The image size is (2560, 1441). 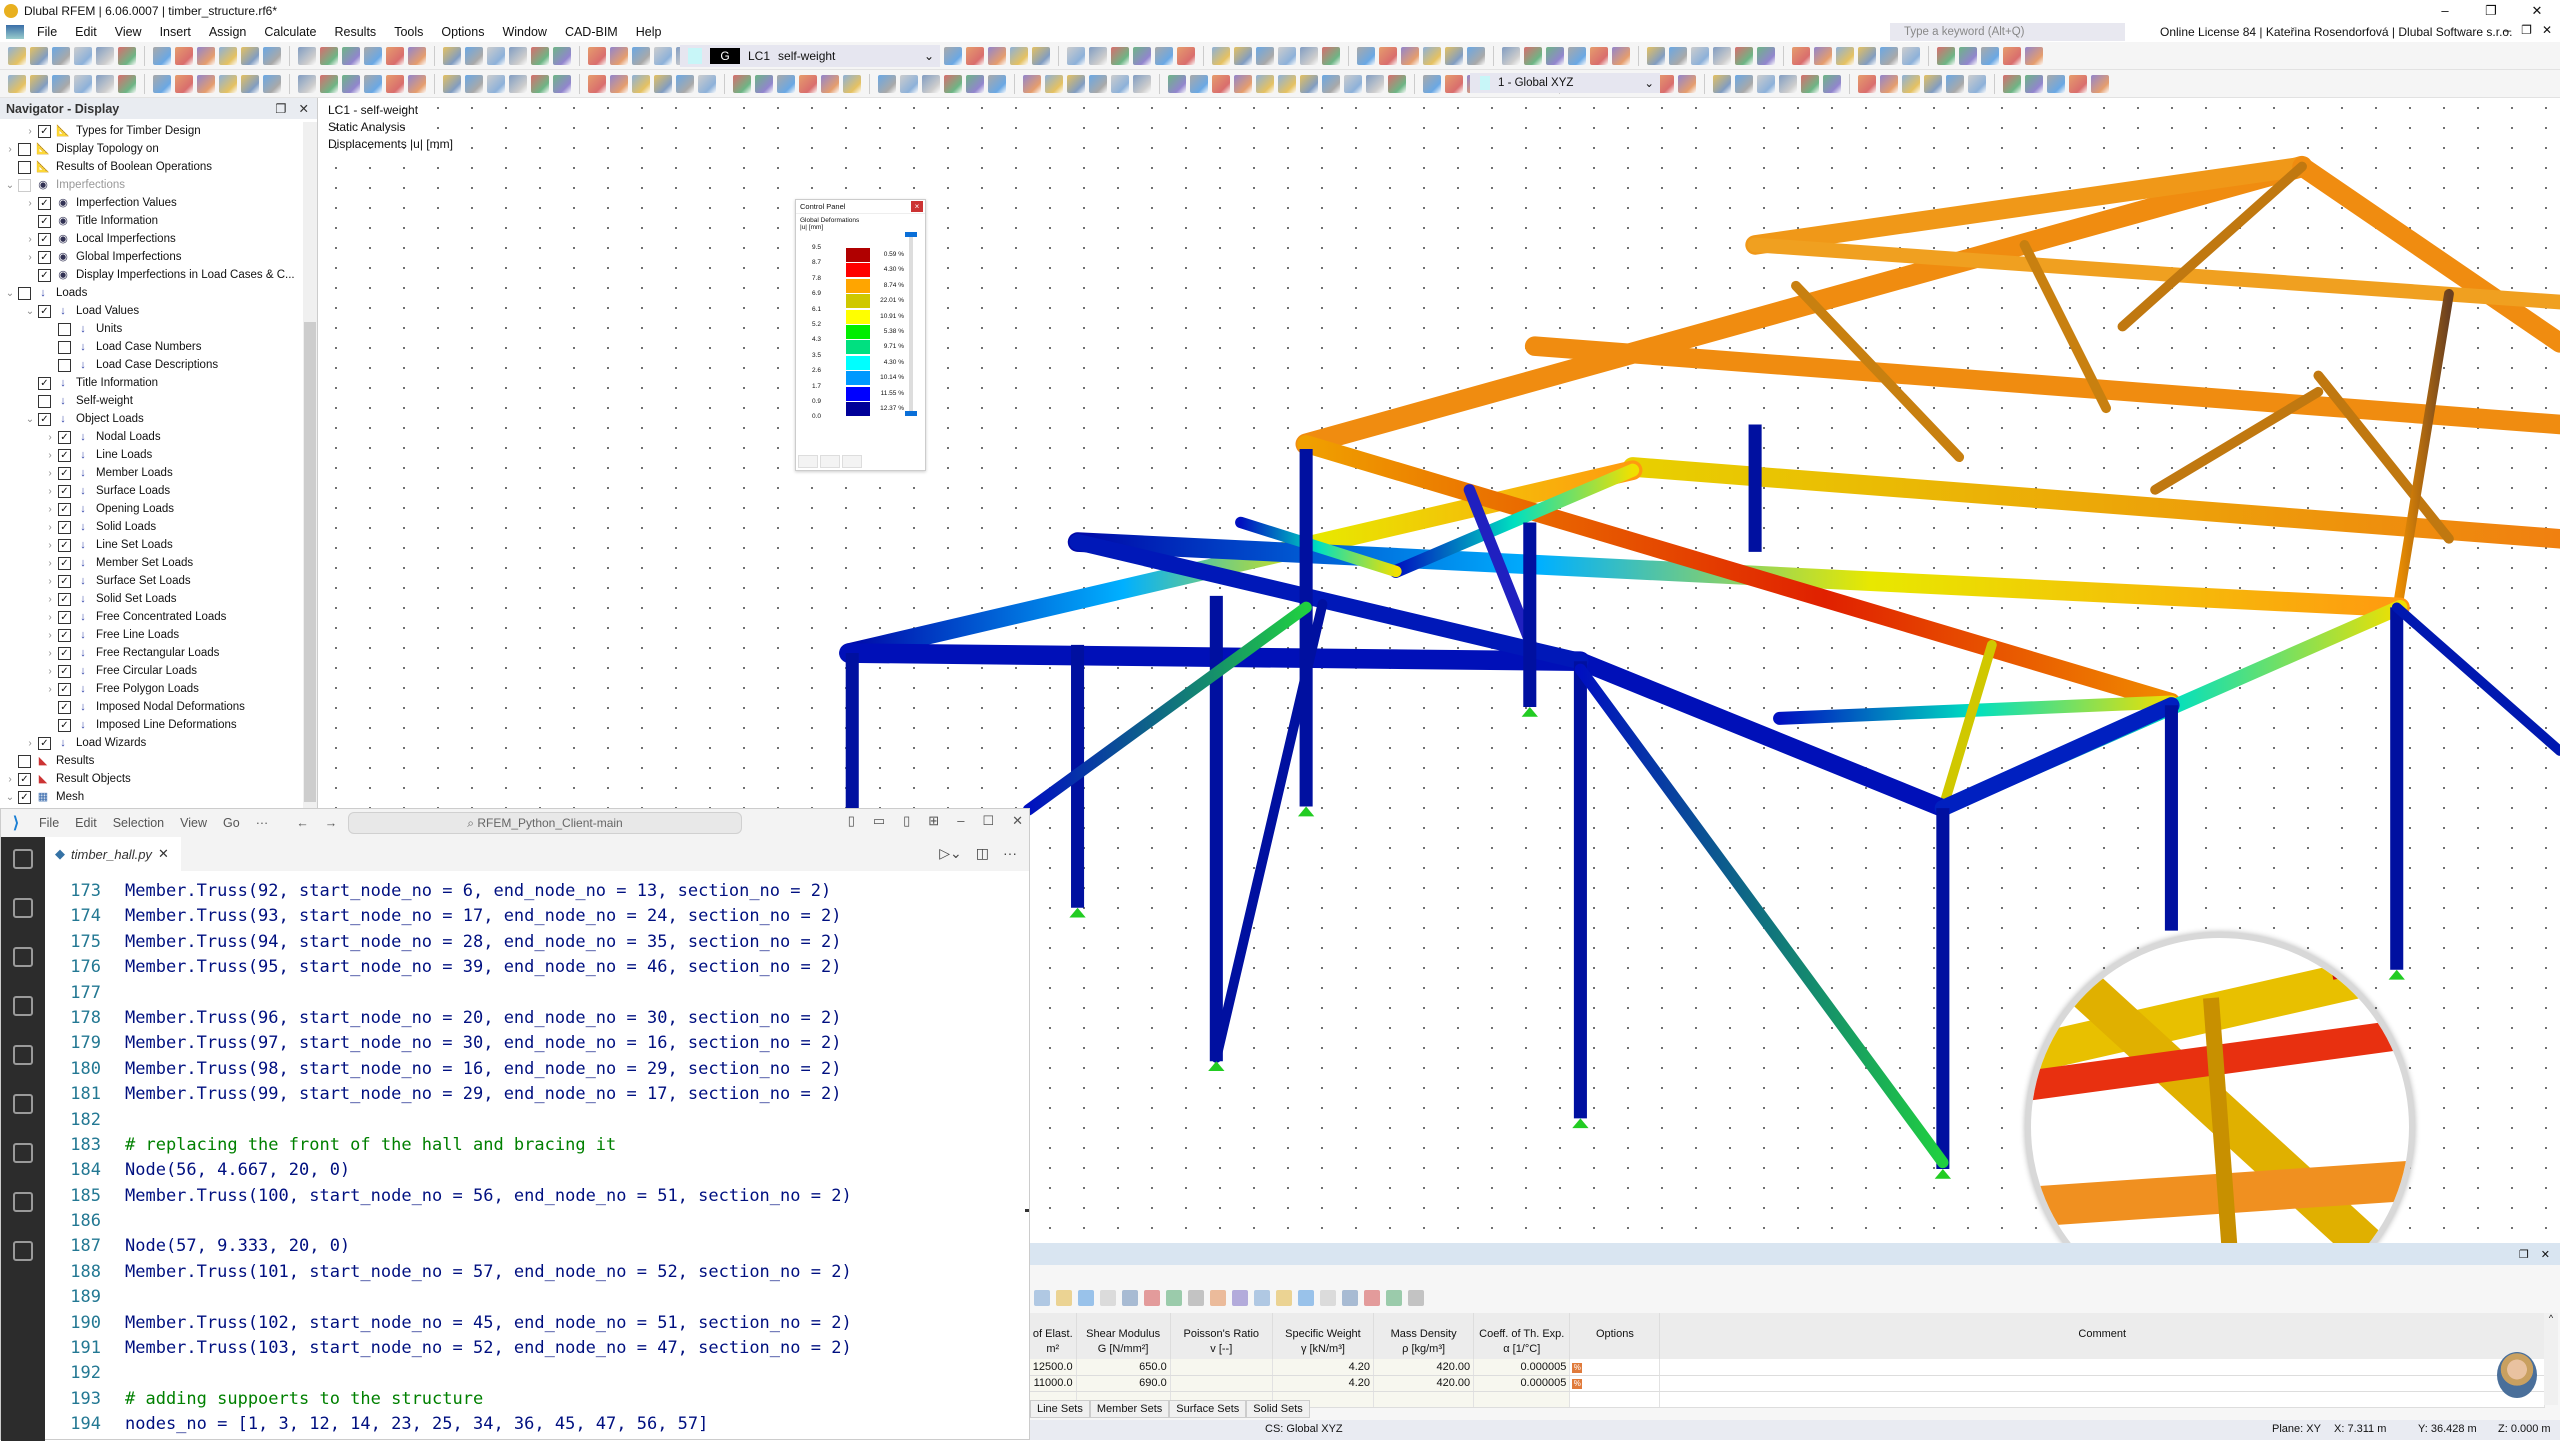 I want to click on more-actions-icon: ···, so click(x=1010, y=853).